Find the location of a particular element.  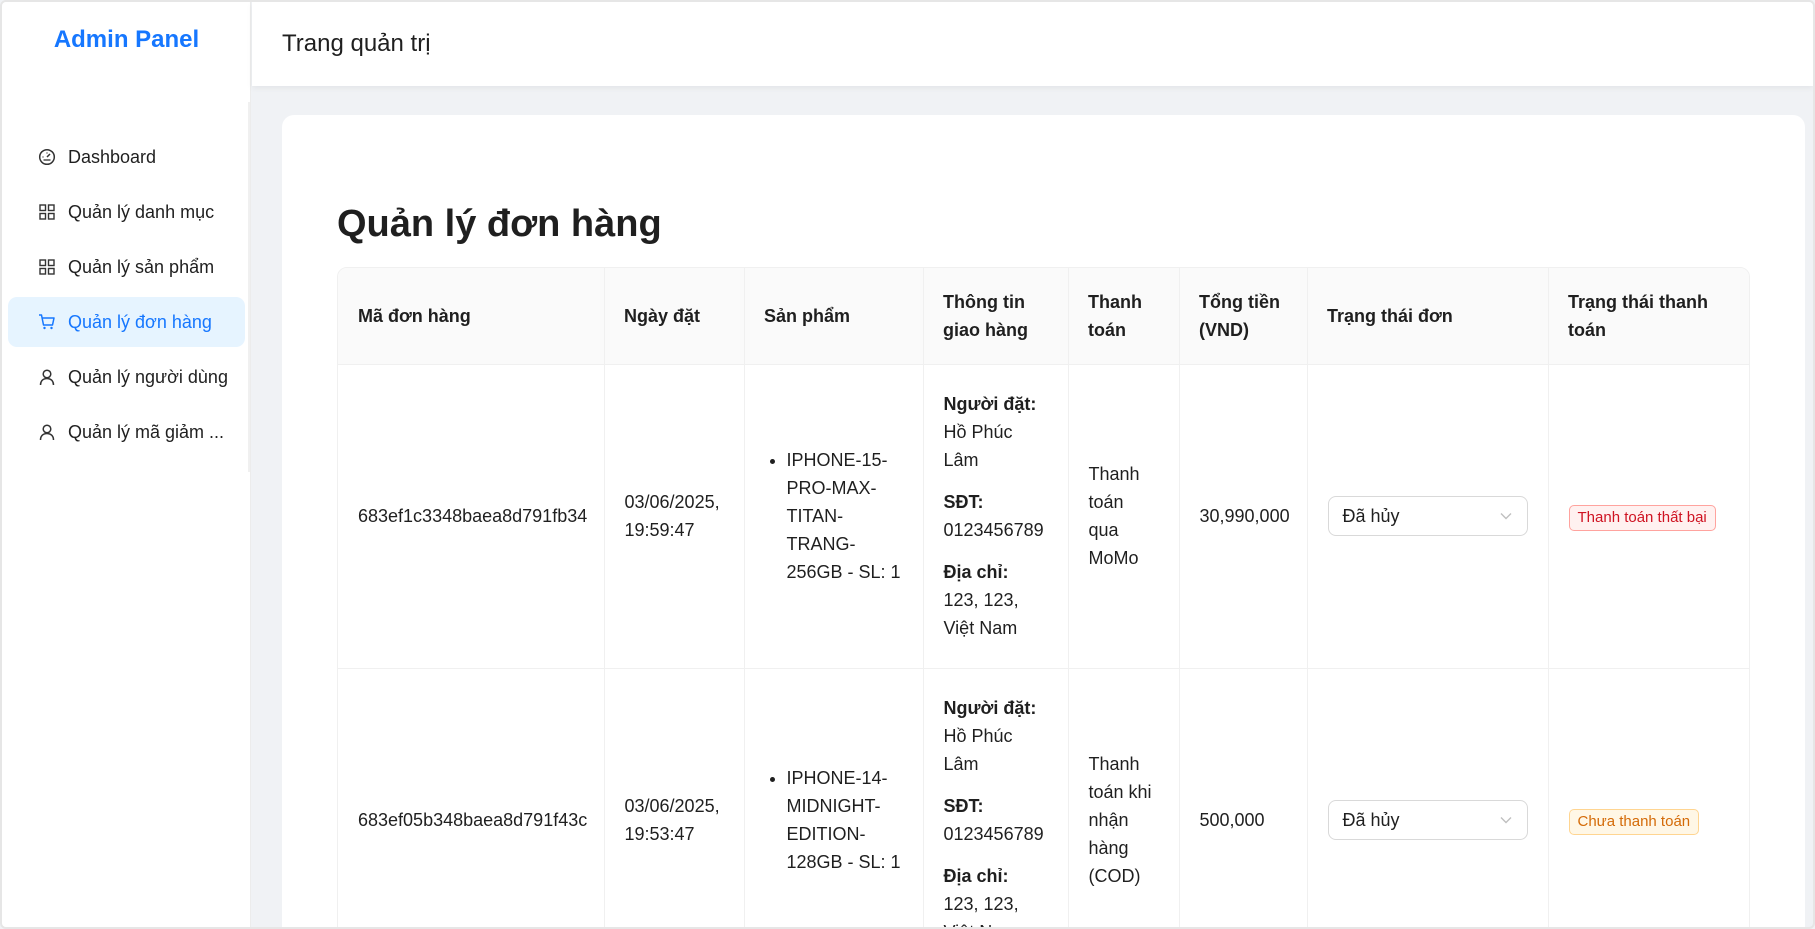

products-cell: IPHONE-14-MIDNIGHT-EDITION-128GB - SL: 1 is located at coordinates (833, 797).